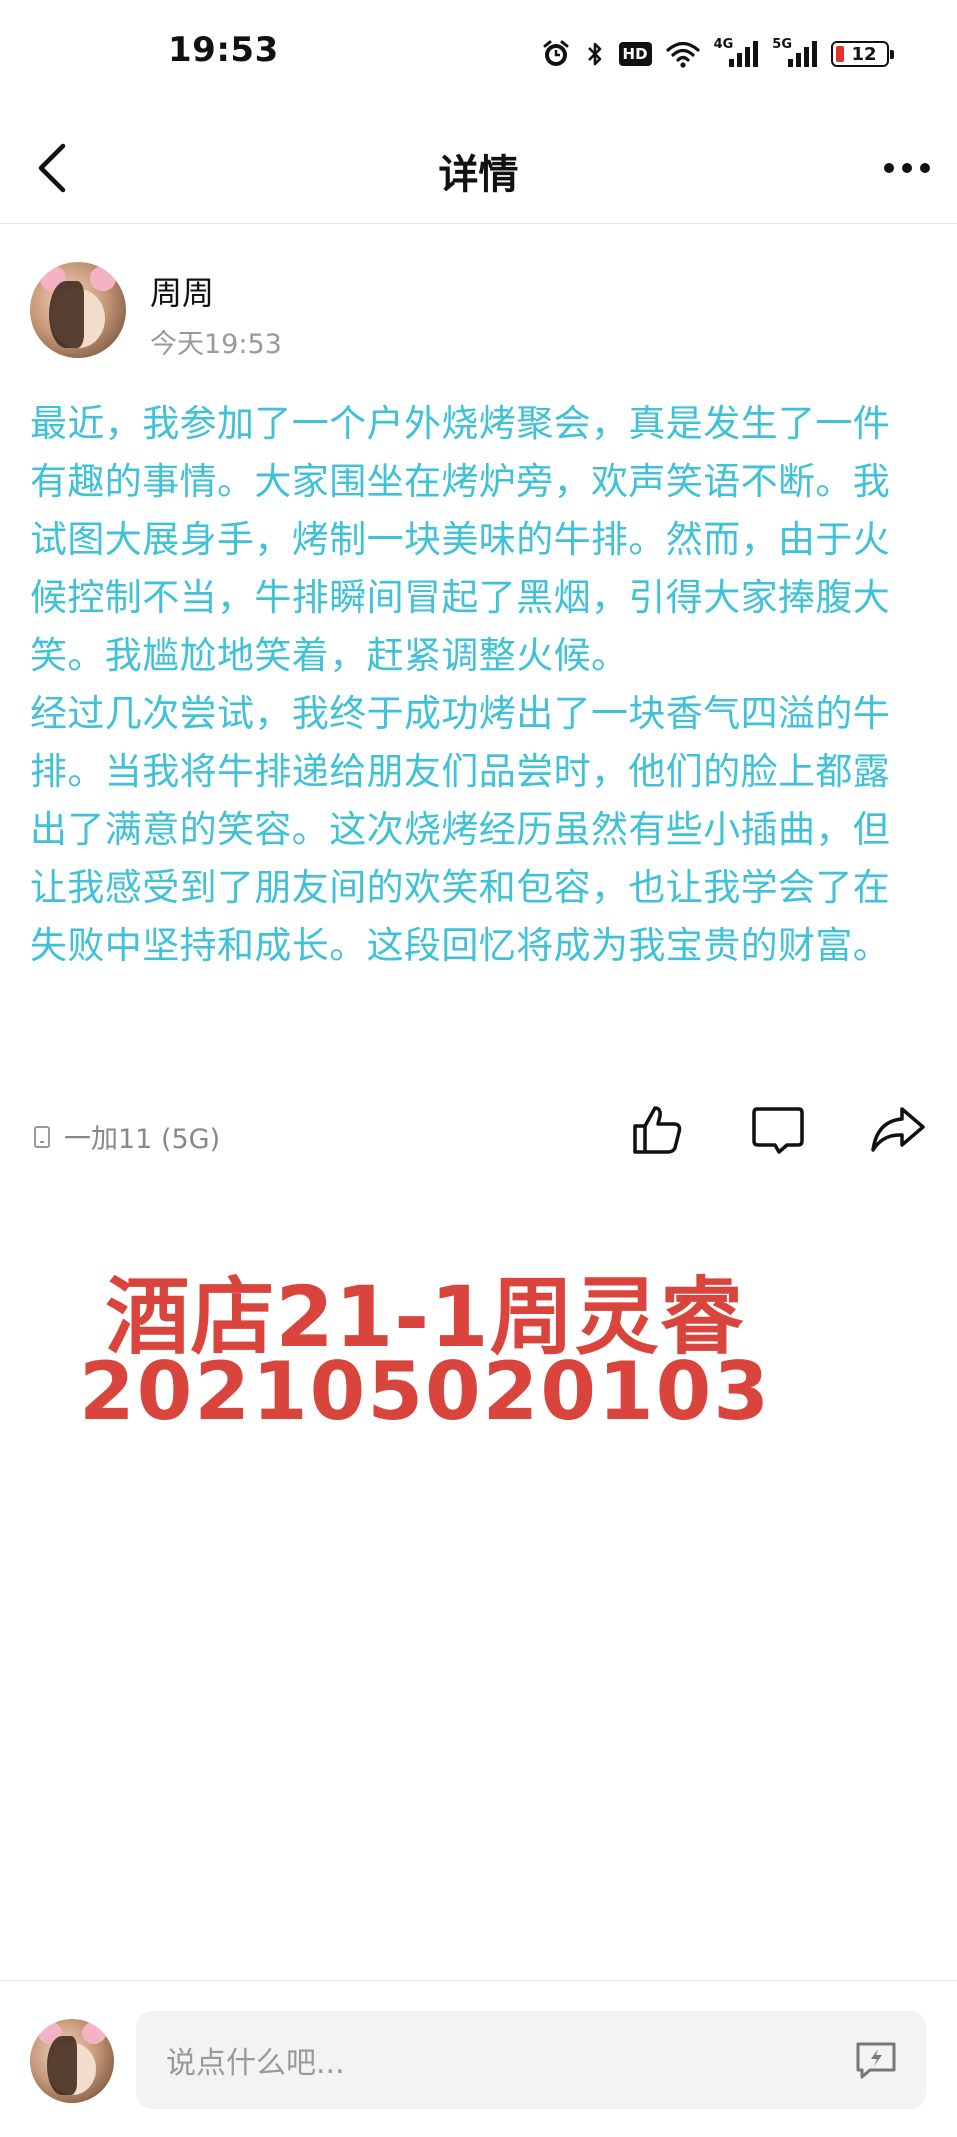  What do you see at coordinates (425, 1391) in the screenshot?
I see `watermark-line-2: 202105020103` at bounding box center [425, 1391].